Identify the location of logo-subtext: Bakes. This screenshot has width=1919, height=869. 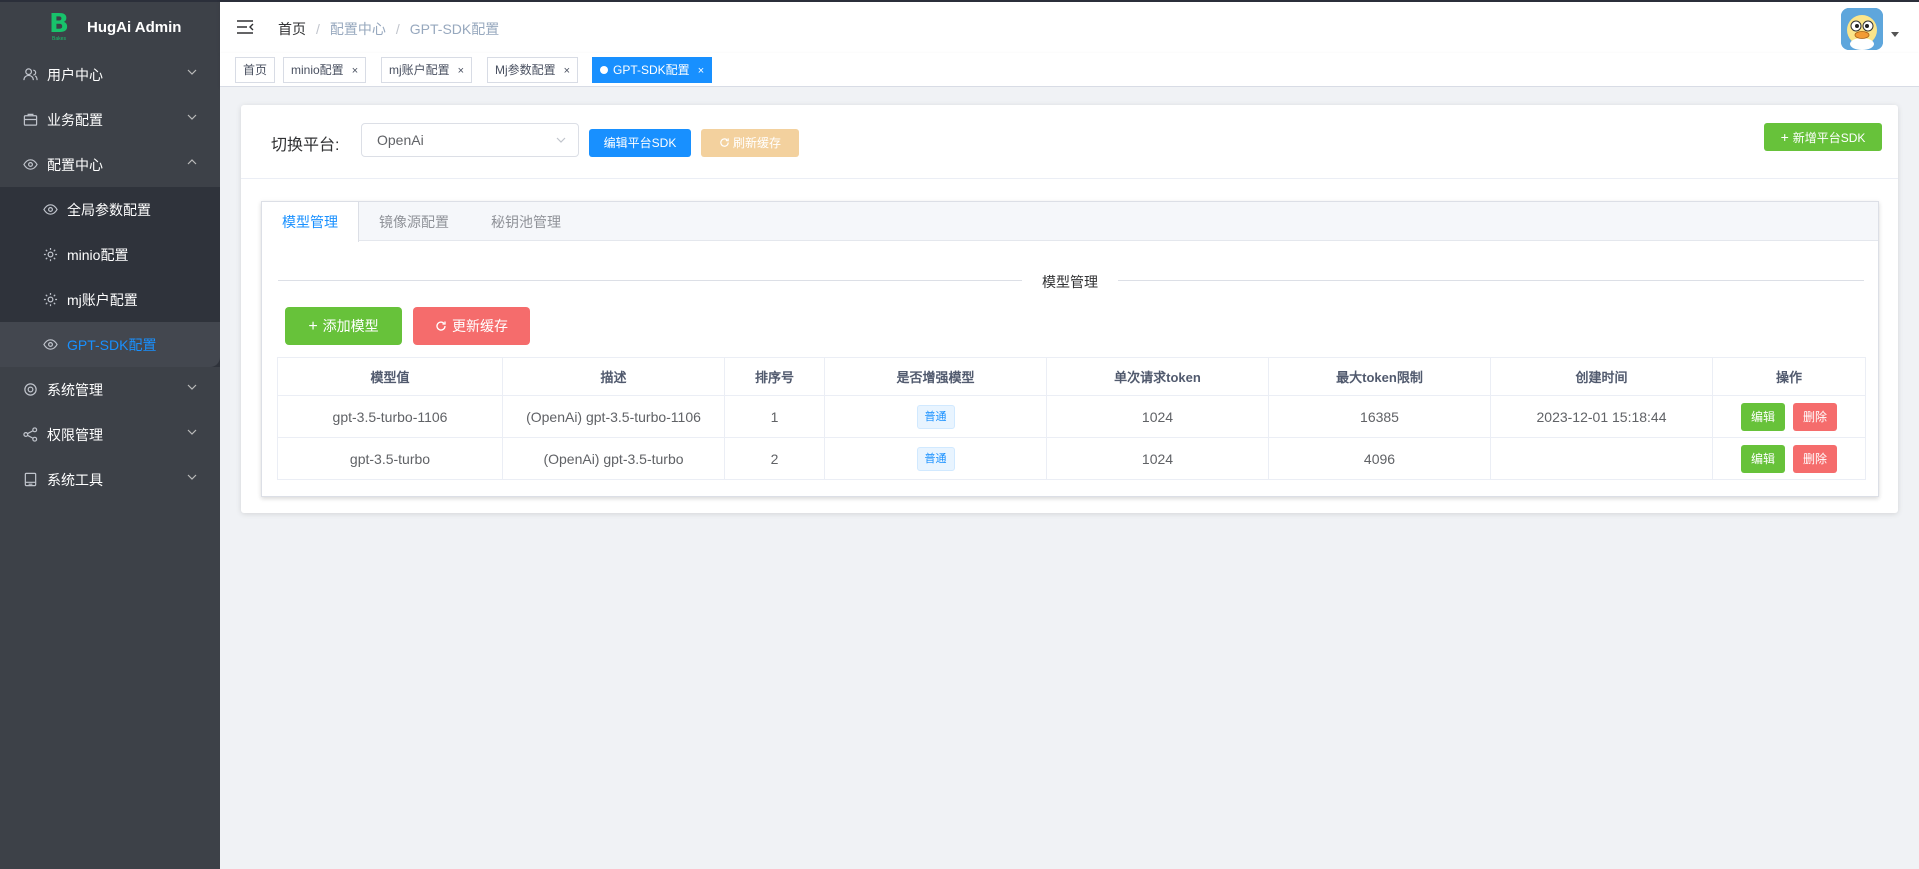
(59, 39).